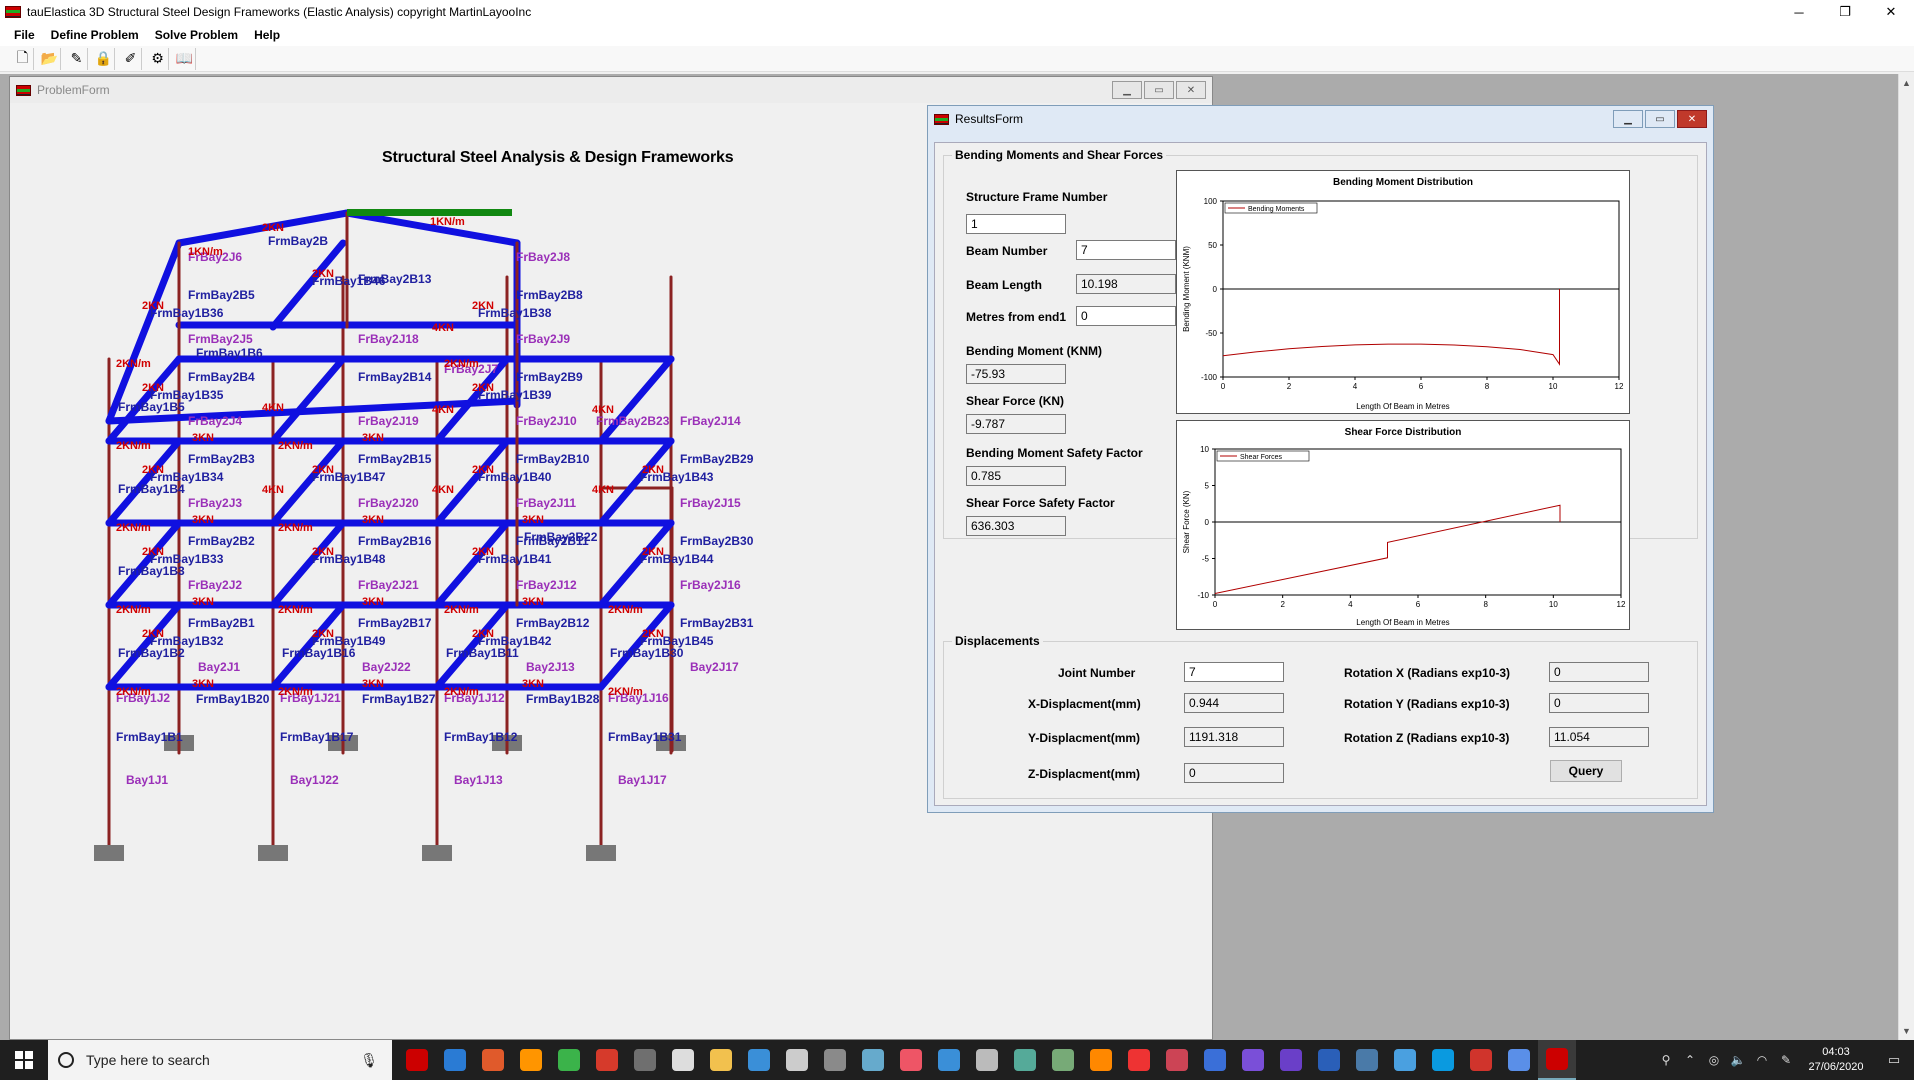 The width and height of the screenshot is (1914, 1080). What do you see at coordinates (1690, 1060) in the screenshot?
I see `show-hidden-icon: ⌃` at bounding box center [1690, 1060].